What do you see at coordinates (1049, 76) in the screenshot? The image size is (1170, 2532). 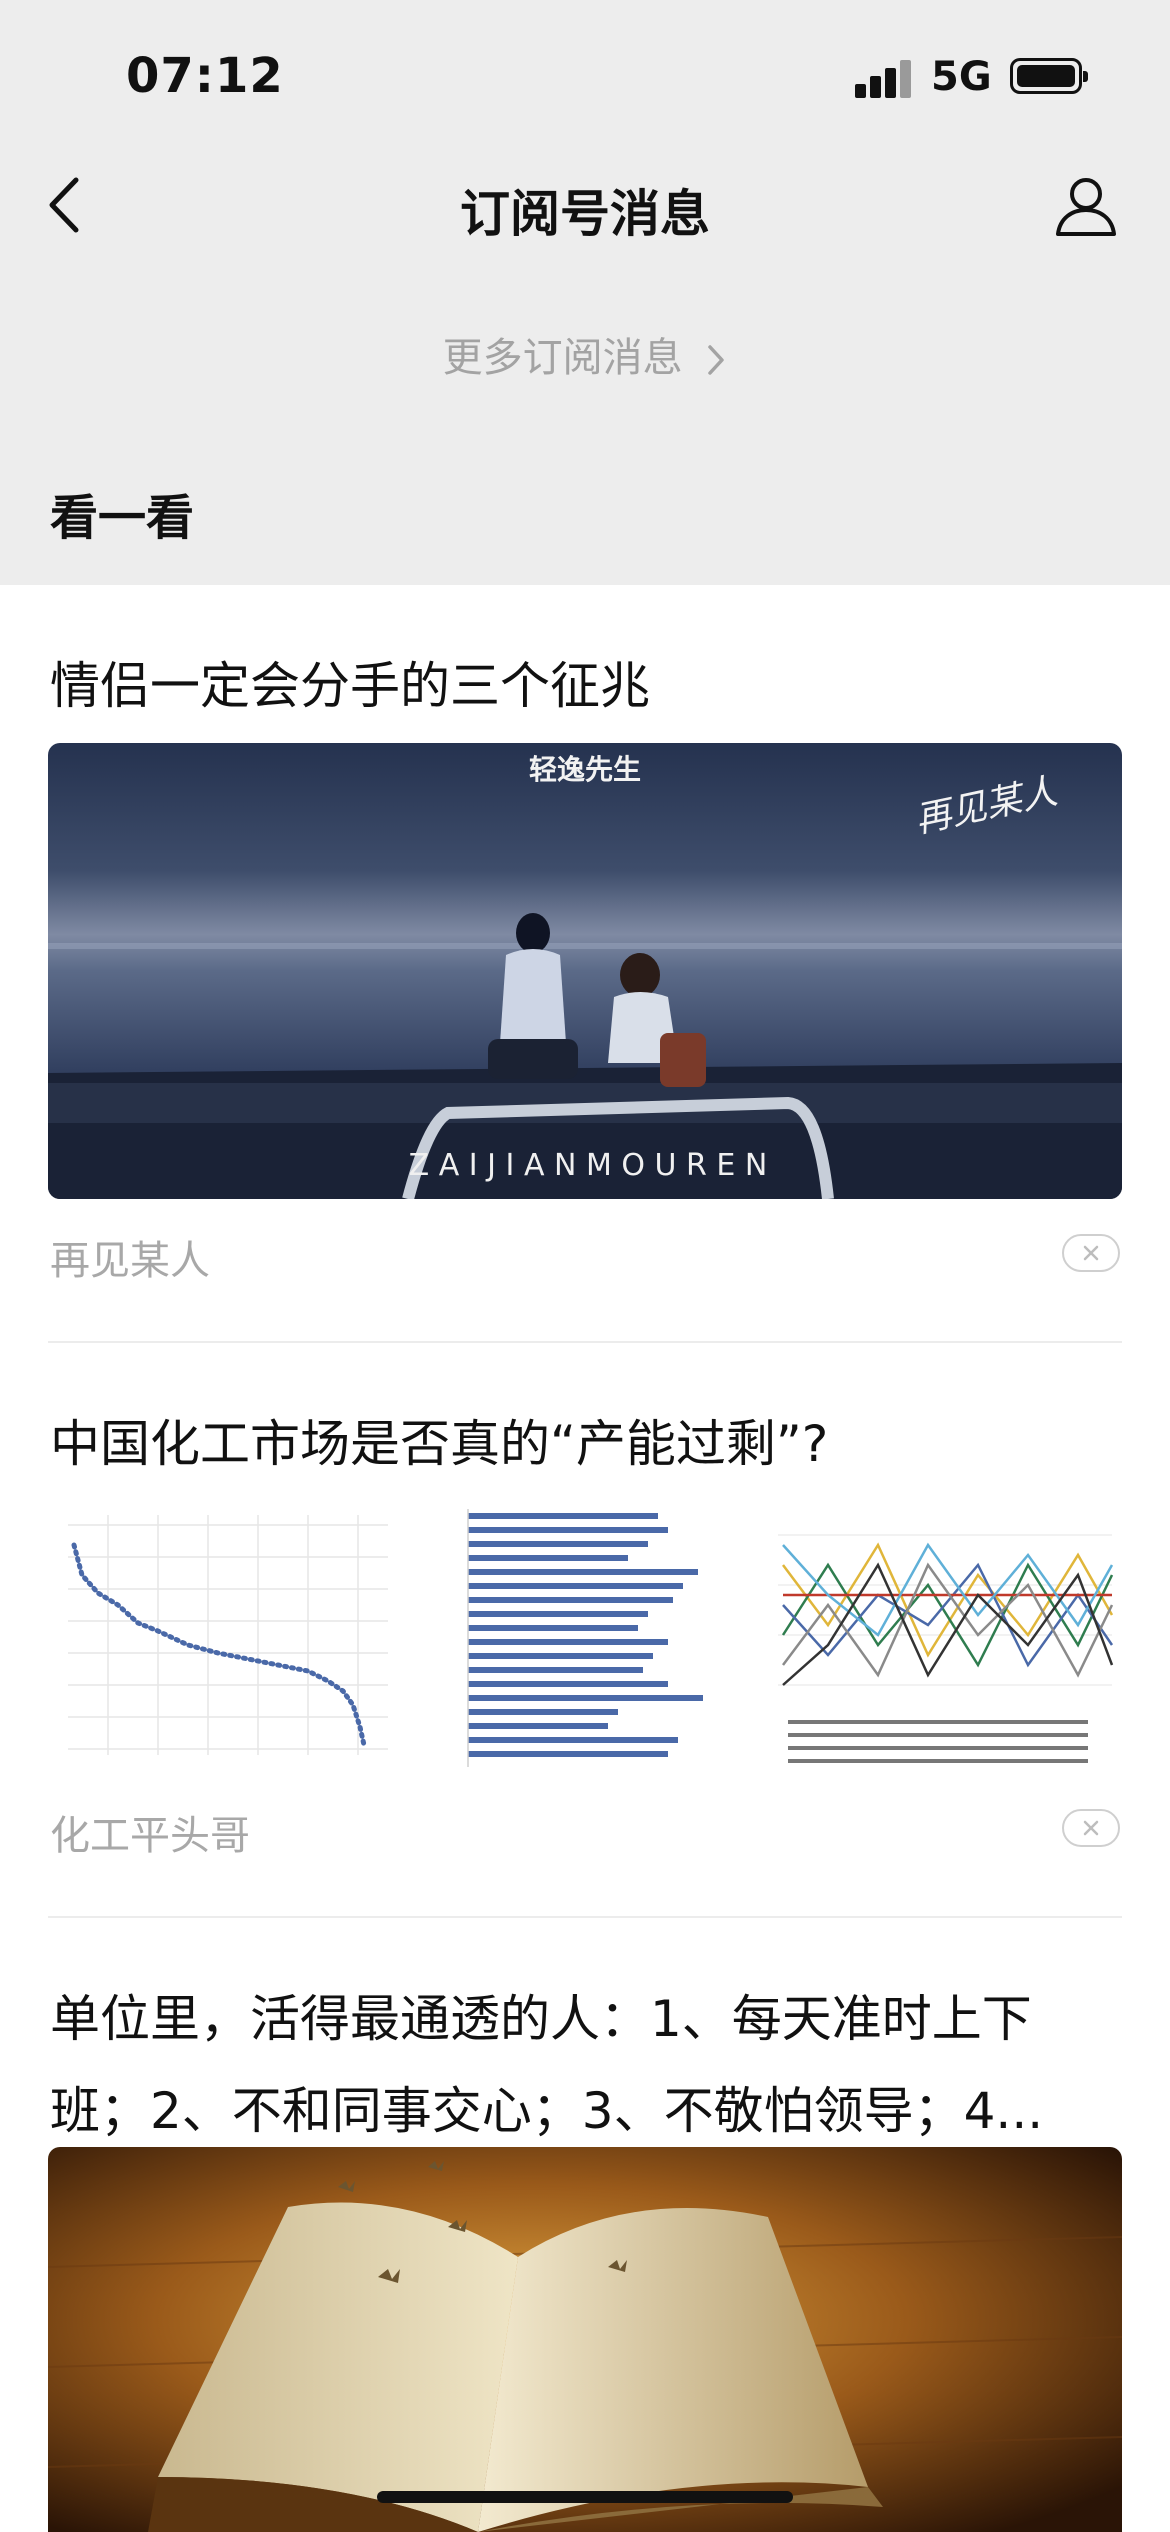 I see `battery-full-icon` at bounding box center [1049, 76].